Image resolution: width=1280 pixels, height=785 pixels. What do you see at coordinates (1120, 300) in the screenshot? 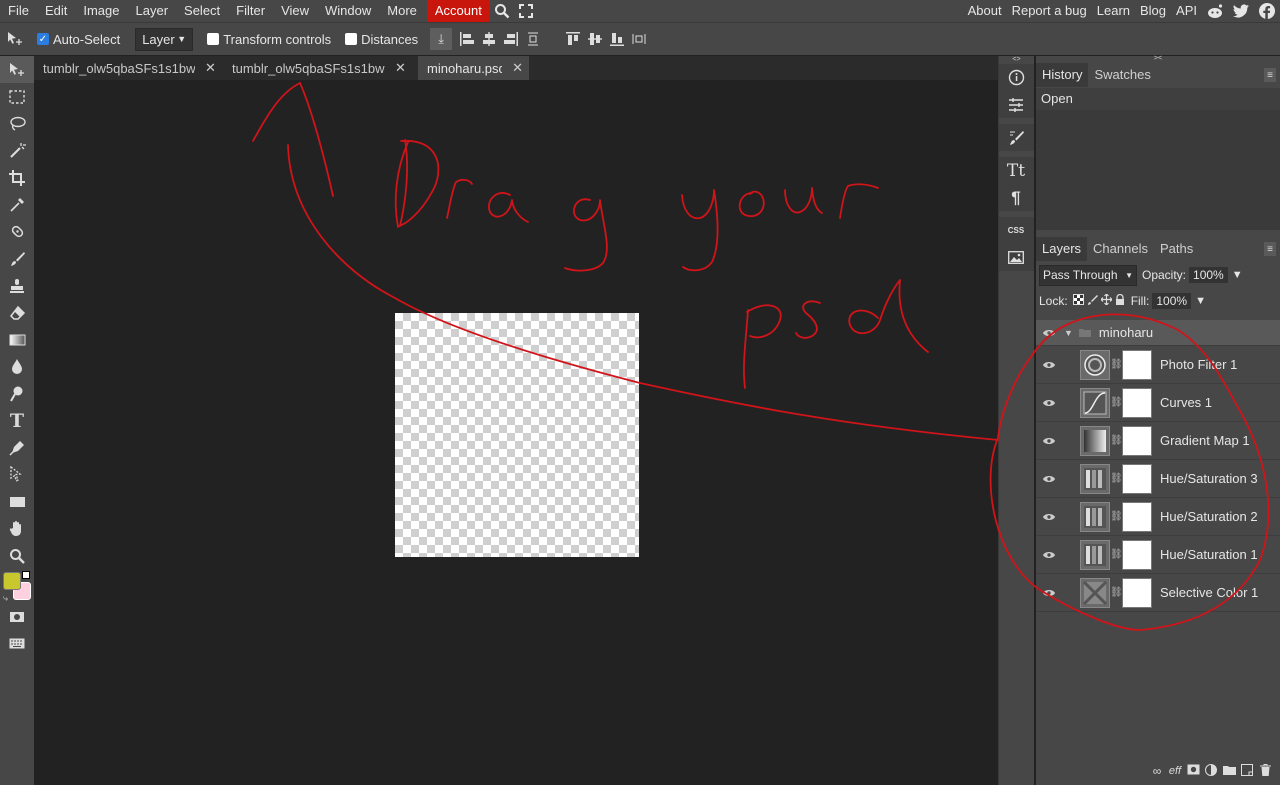
I see `lock-all-icon` at bounding box center [1120, 300].